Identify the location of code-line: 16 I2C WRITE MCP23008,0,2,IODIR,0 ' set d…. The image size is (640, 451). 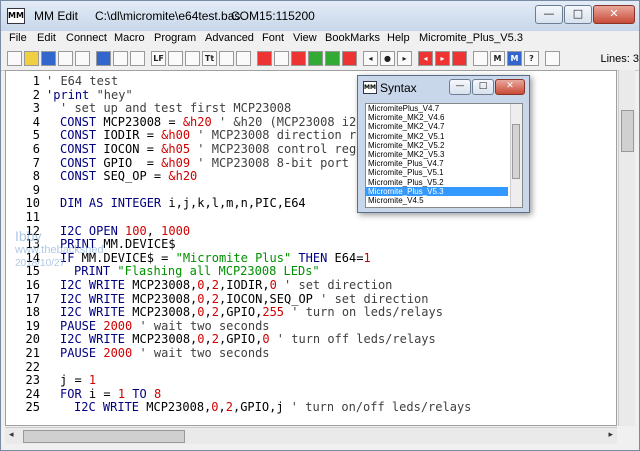
(199, 285).